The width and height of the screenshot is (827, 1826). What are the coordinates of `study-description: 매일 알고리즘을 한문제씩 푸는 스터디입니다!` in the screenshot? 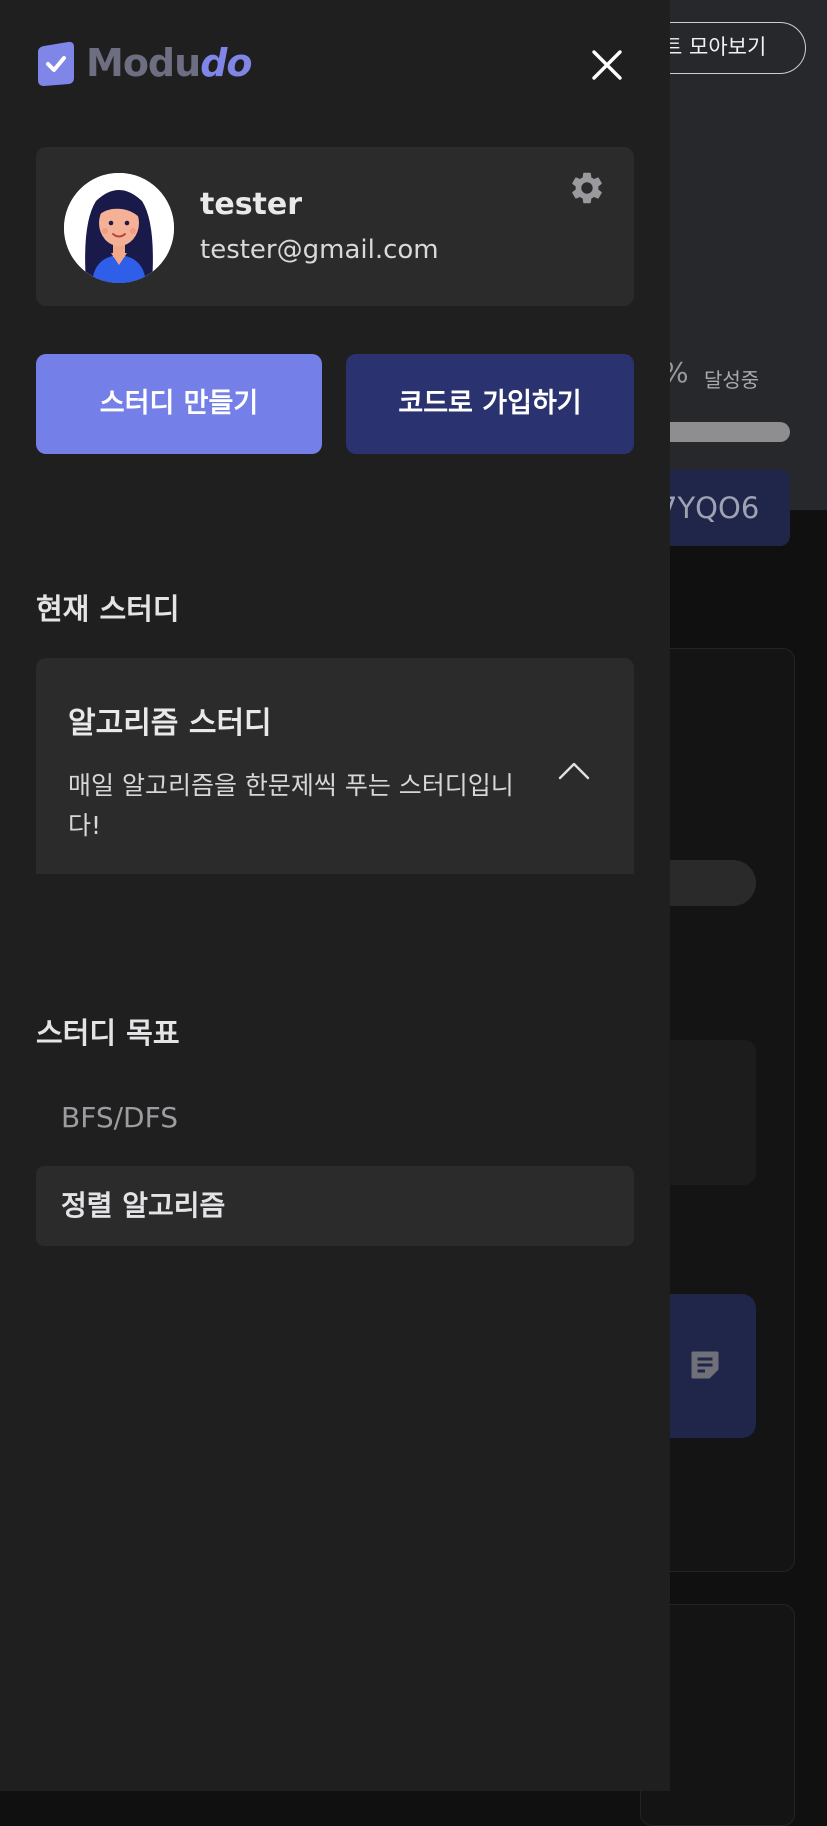 It's located at (291, 805).